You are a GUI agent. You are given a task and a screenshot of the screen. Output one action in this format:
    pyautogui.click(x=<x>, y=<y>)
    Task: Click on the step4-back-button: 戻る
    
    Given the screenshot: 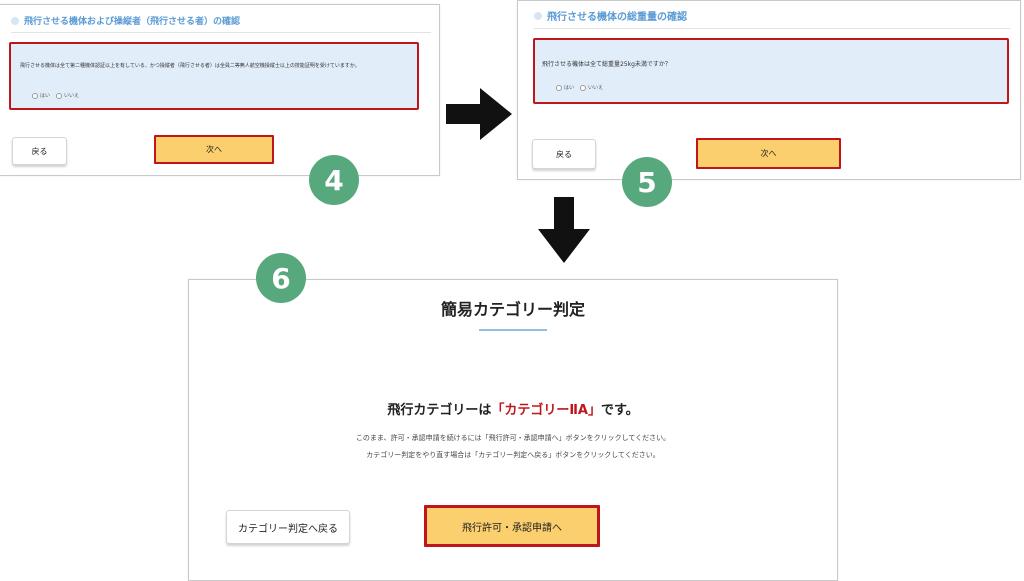 What is the action you would take?
    pyautogui.click(x=39, y=151)
    